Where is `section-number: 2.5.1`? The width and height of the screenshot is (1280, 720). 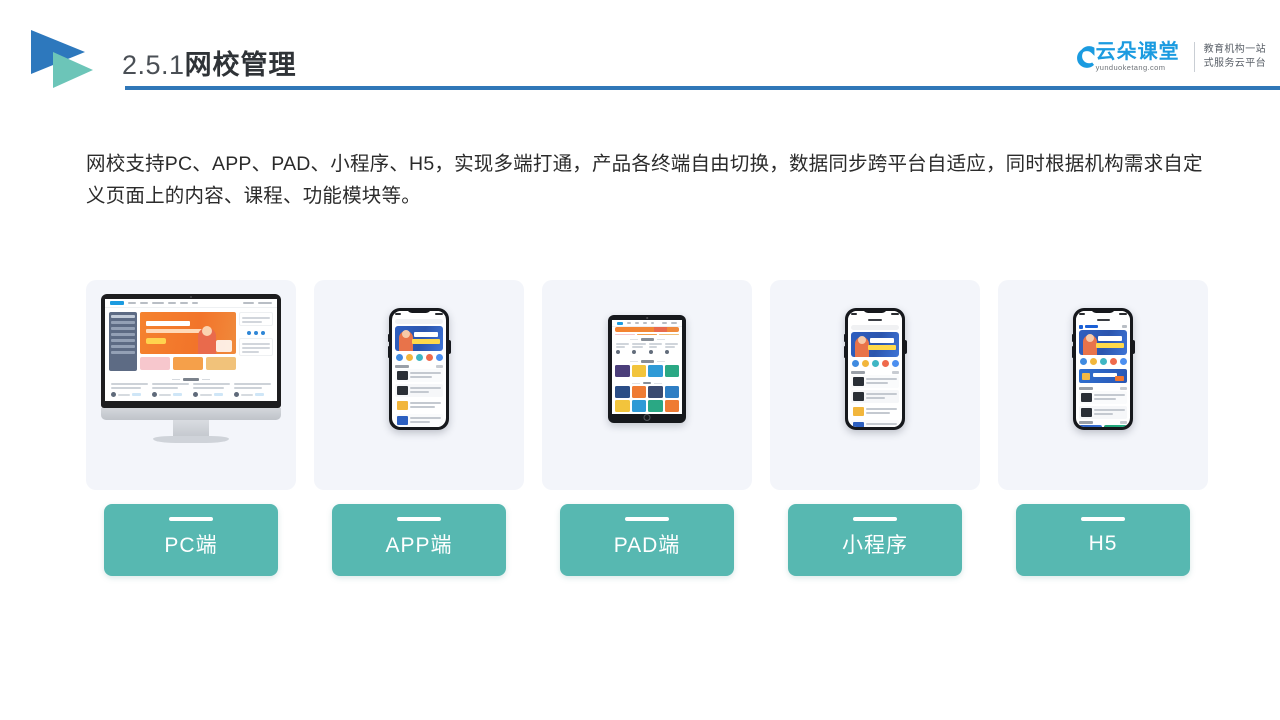 section-number: 2.5.1 is located at coordinates (153, 65).